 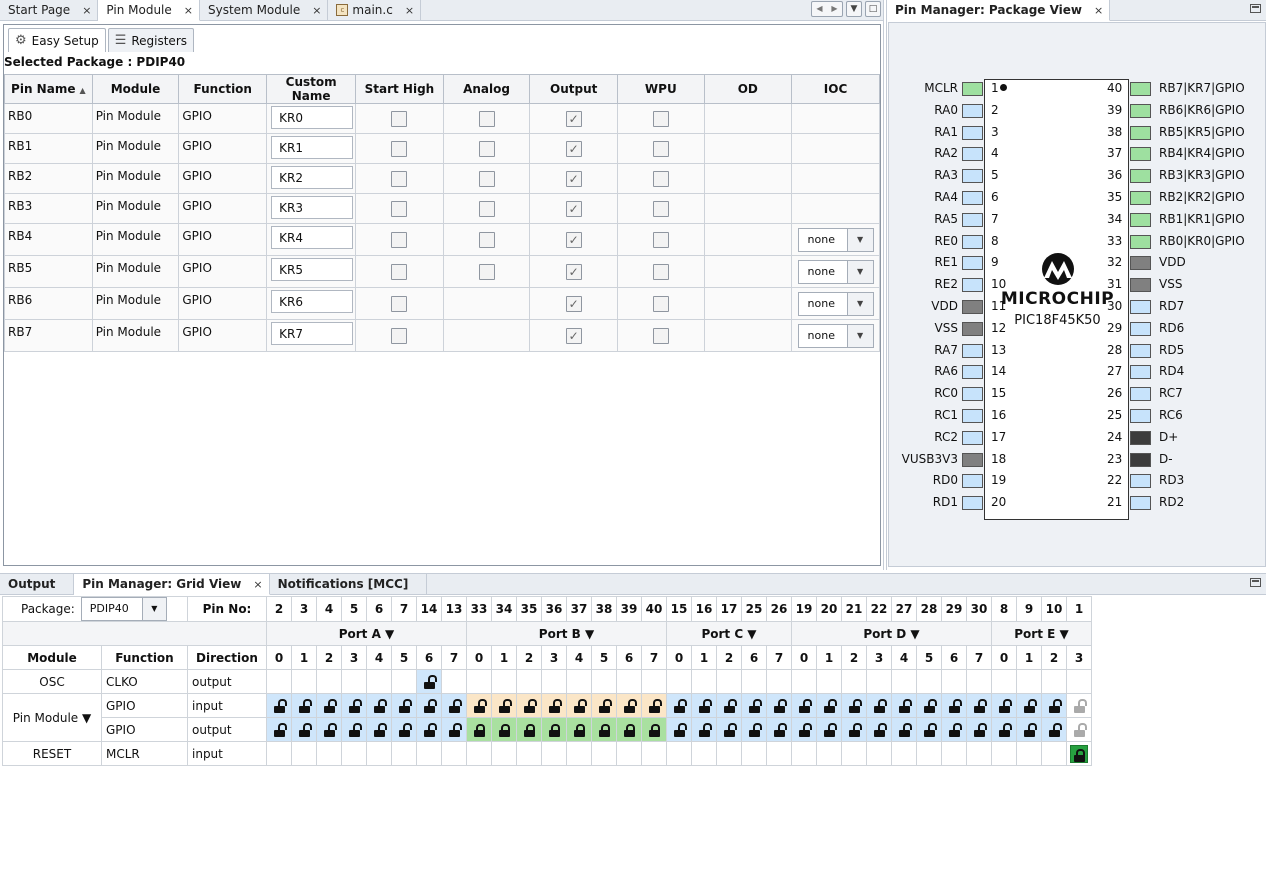 What do you see at coordinates (1041, 633) in the screenshot?
I see `port-header: Port E ▼` at bounding box center [1041, 633].